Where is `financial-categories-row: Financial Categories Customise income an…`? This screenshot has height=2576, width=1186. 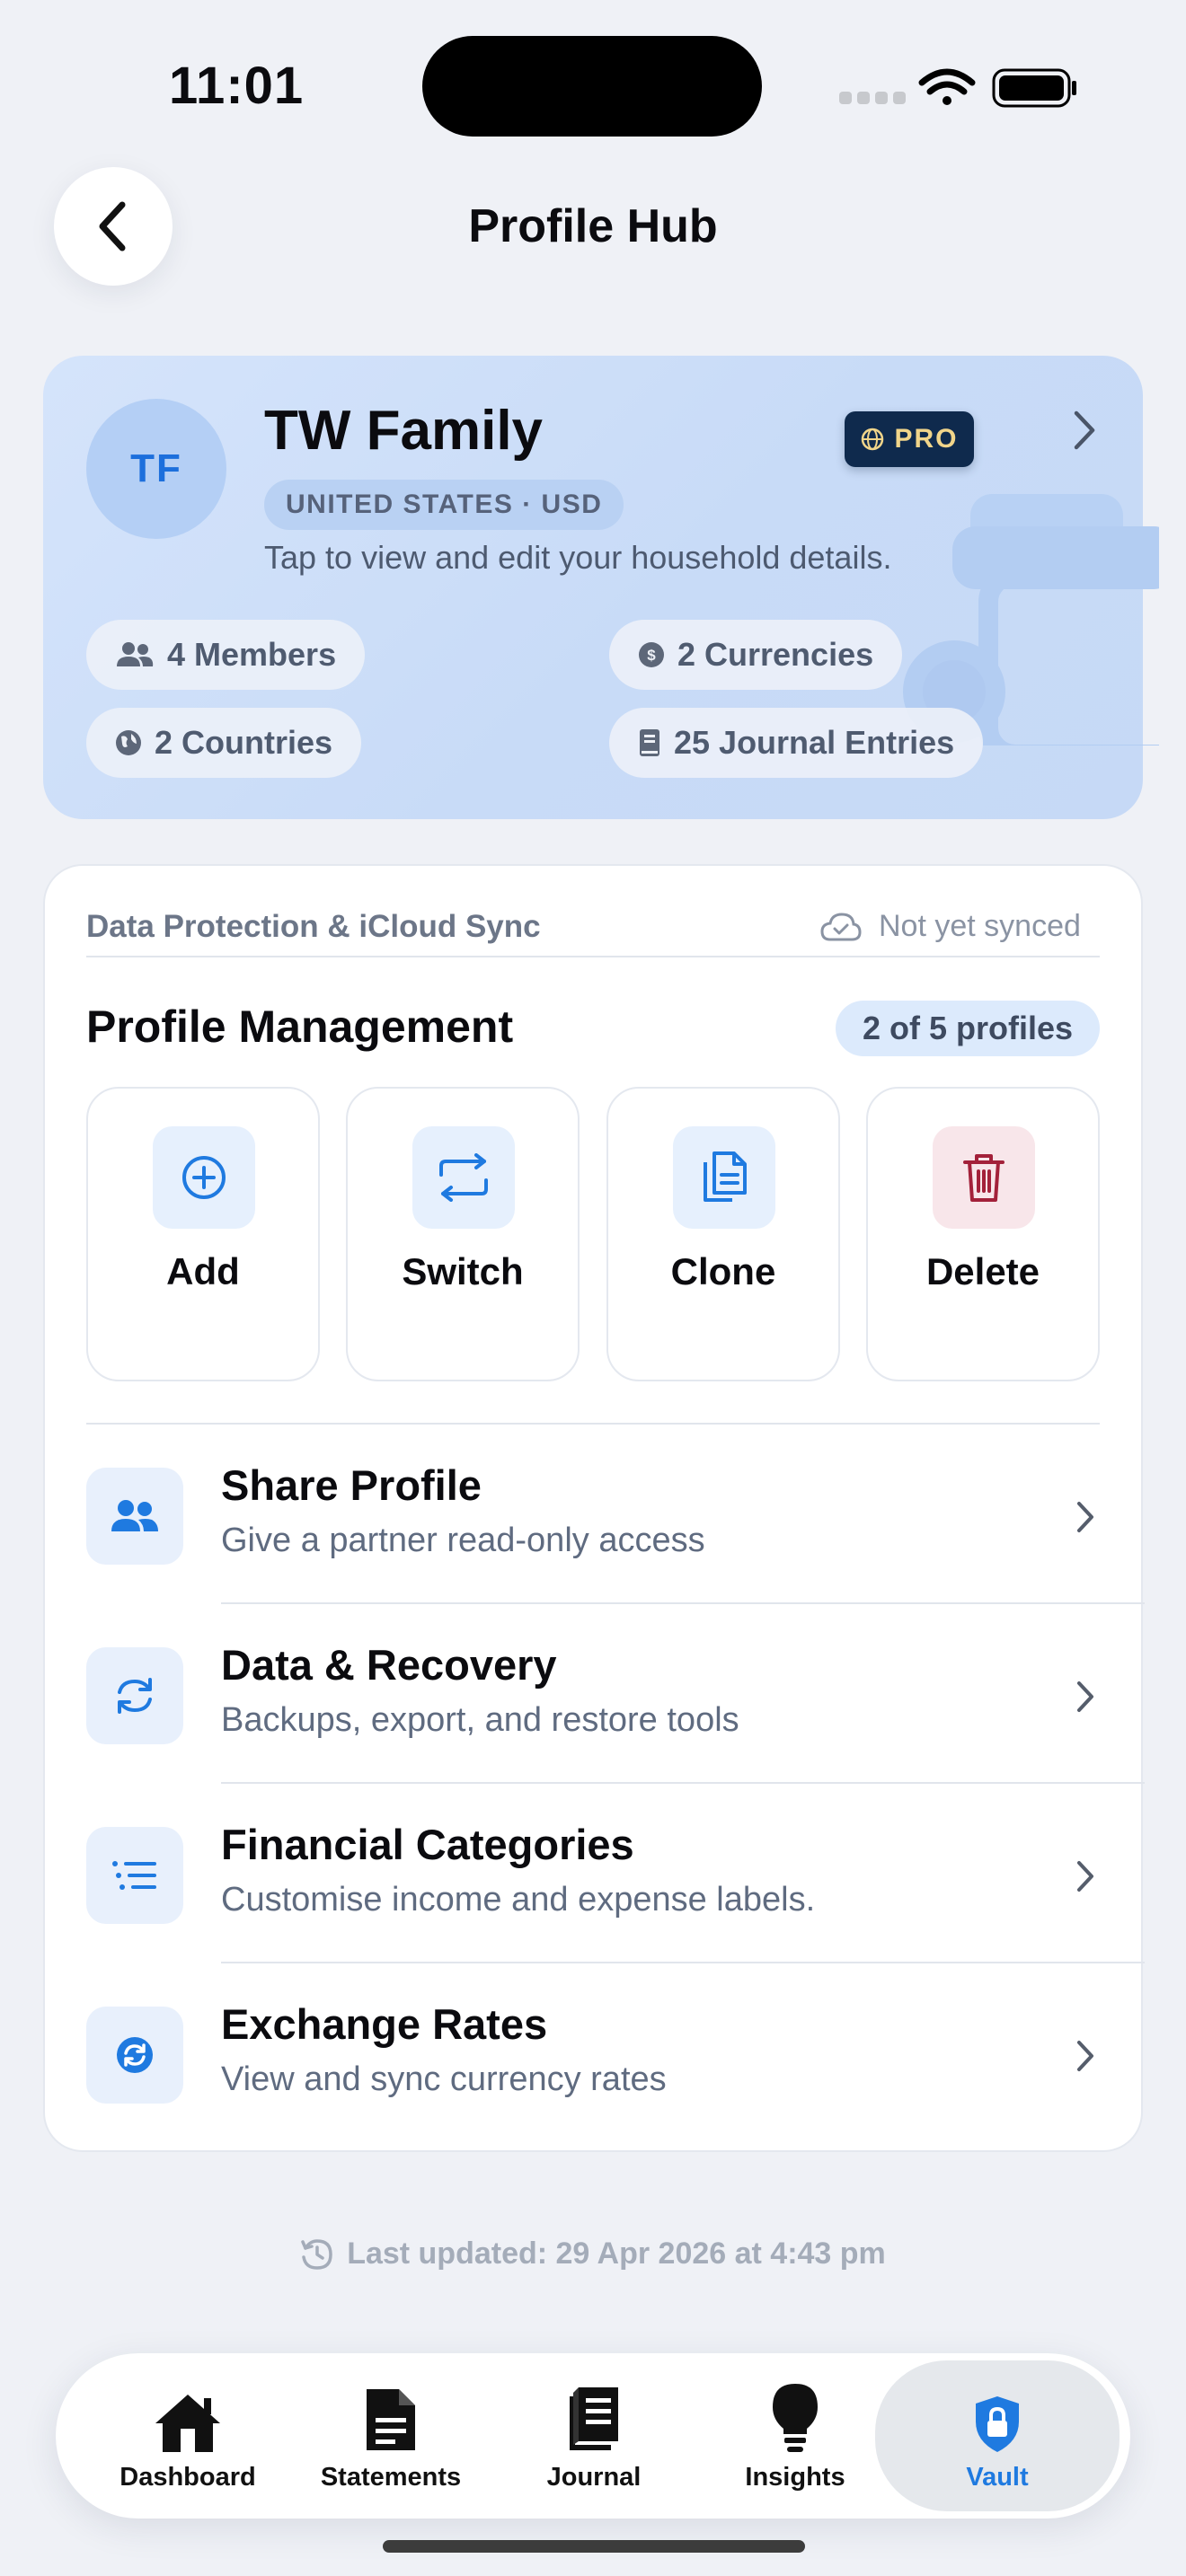
financial-categories-row: Financial Categories Customise income an… is located at coordinates (615, 1873).